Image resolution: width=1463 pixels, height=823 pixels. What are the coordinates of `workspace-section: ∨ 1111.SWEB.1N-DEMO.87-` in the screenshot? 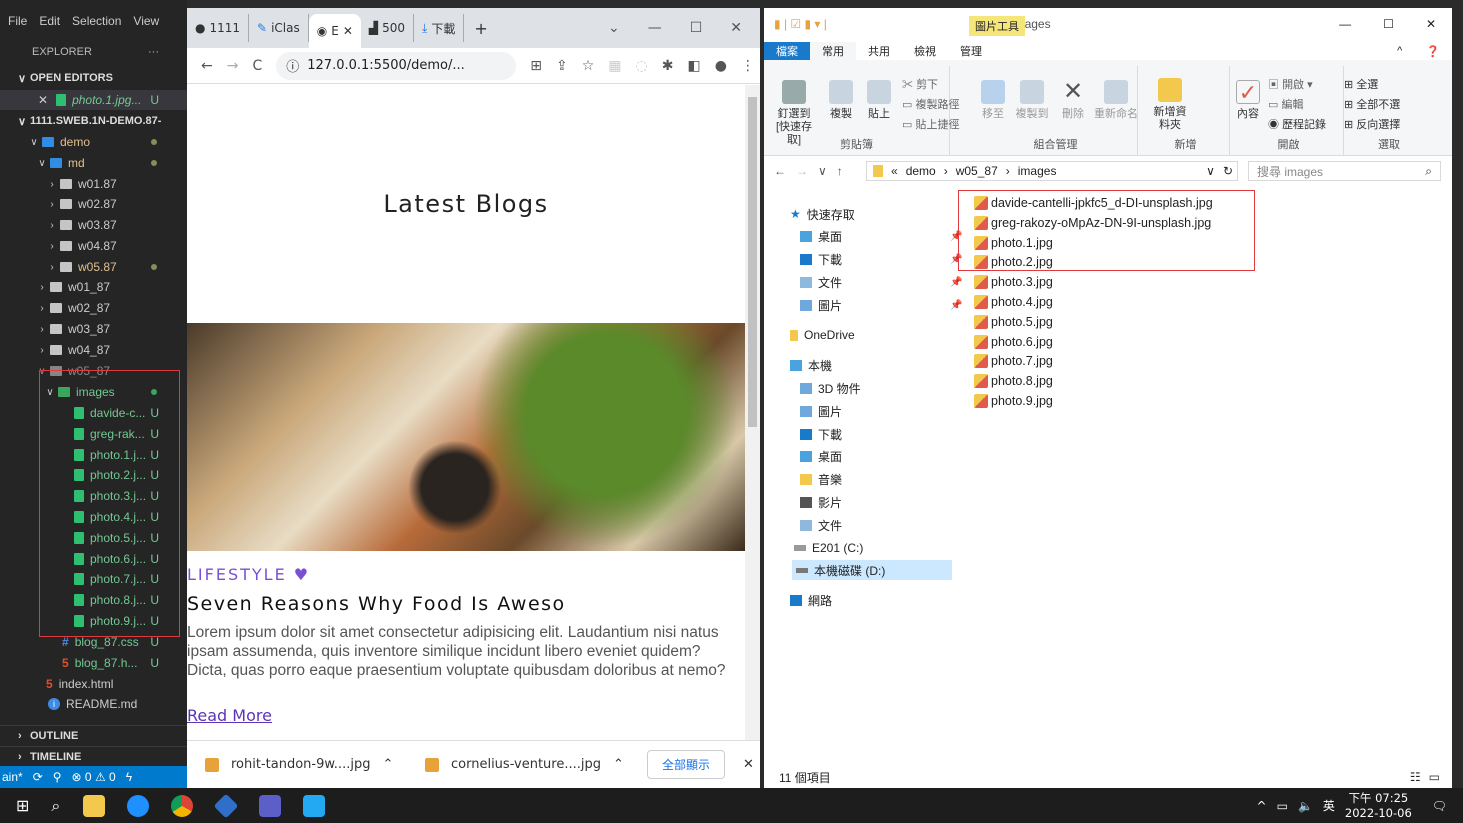 It's located at (93, 121).